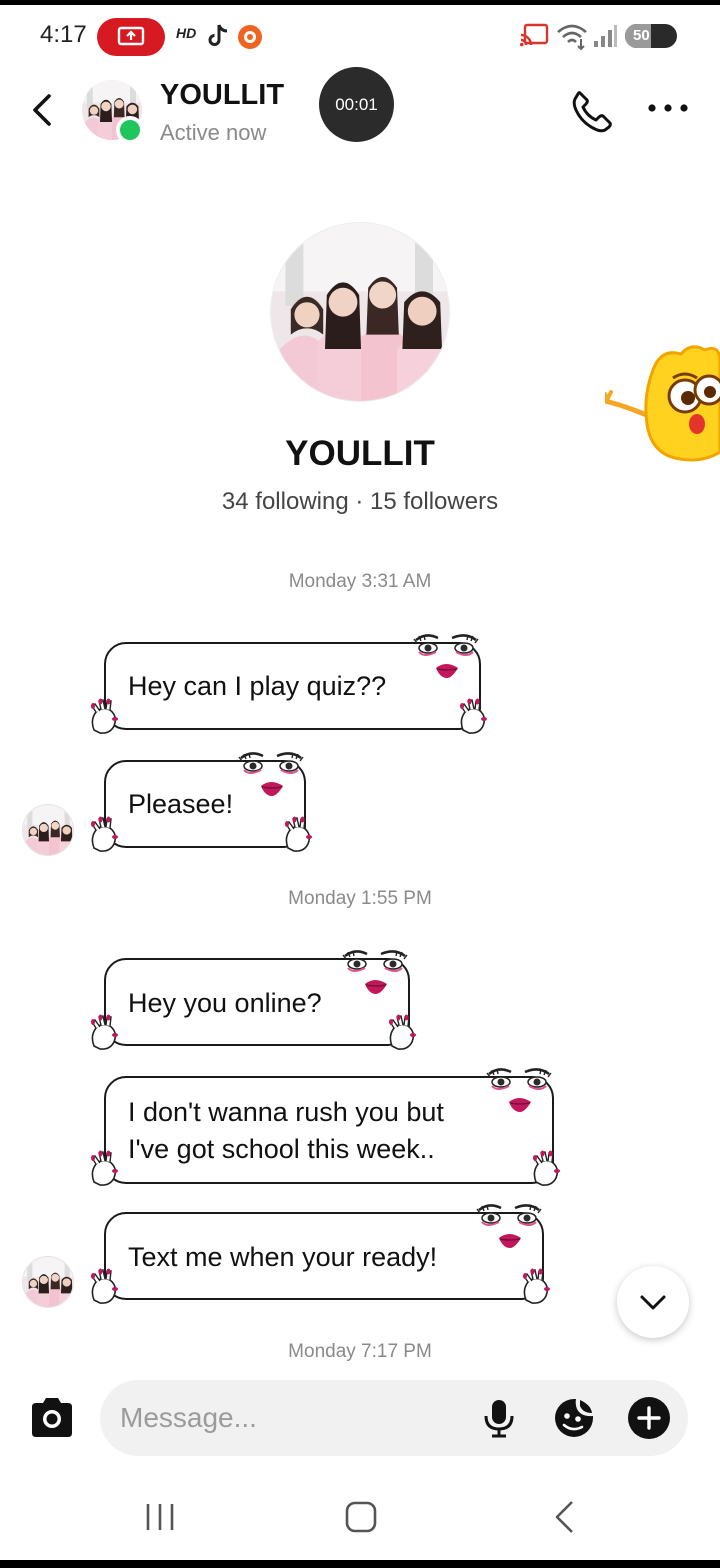 The image size is (720, 1568). Describe the element at coordinates (257, 686) in the screenshot. I see `message-text: Hey can I play quiz??` at that location.